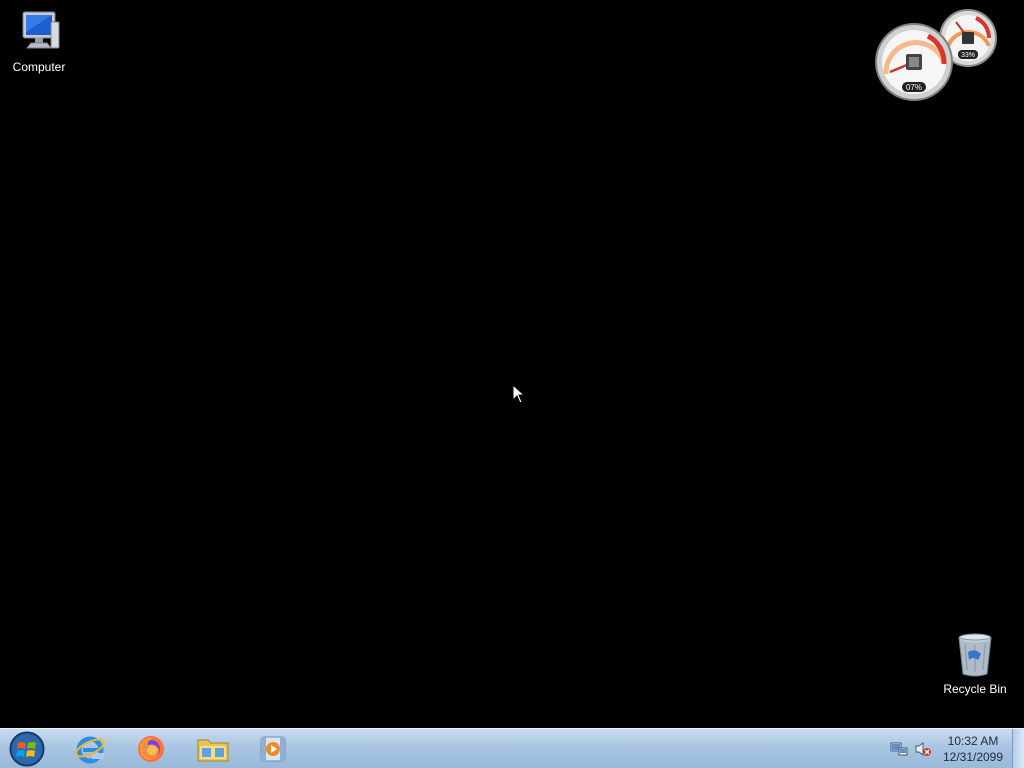  Describe the element at coordinates (39, 32) in the screenshot. I see `computer-icon` at that location.